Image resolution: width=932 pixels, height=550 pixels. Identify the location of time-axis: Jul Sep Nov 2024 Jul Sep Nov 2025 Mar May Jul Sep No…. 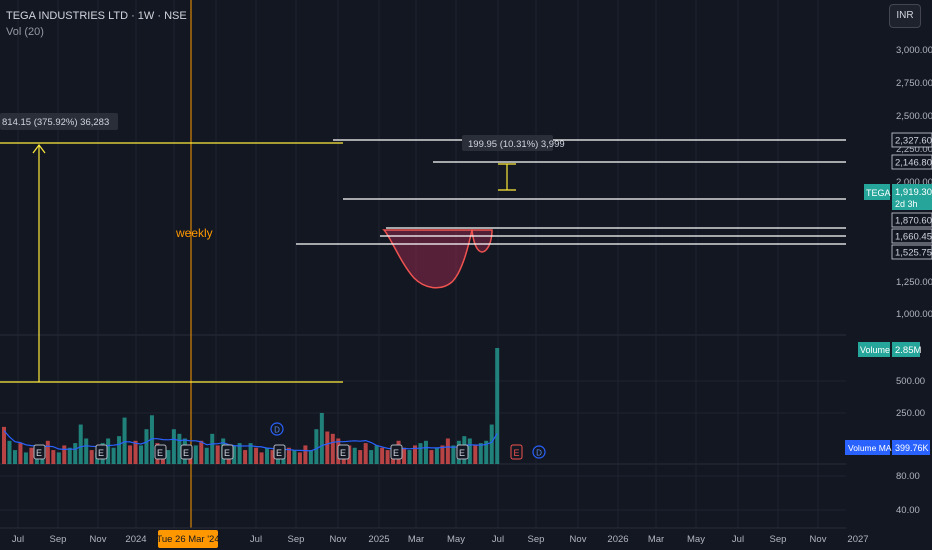
(466, 538).